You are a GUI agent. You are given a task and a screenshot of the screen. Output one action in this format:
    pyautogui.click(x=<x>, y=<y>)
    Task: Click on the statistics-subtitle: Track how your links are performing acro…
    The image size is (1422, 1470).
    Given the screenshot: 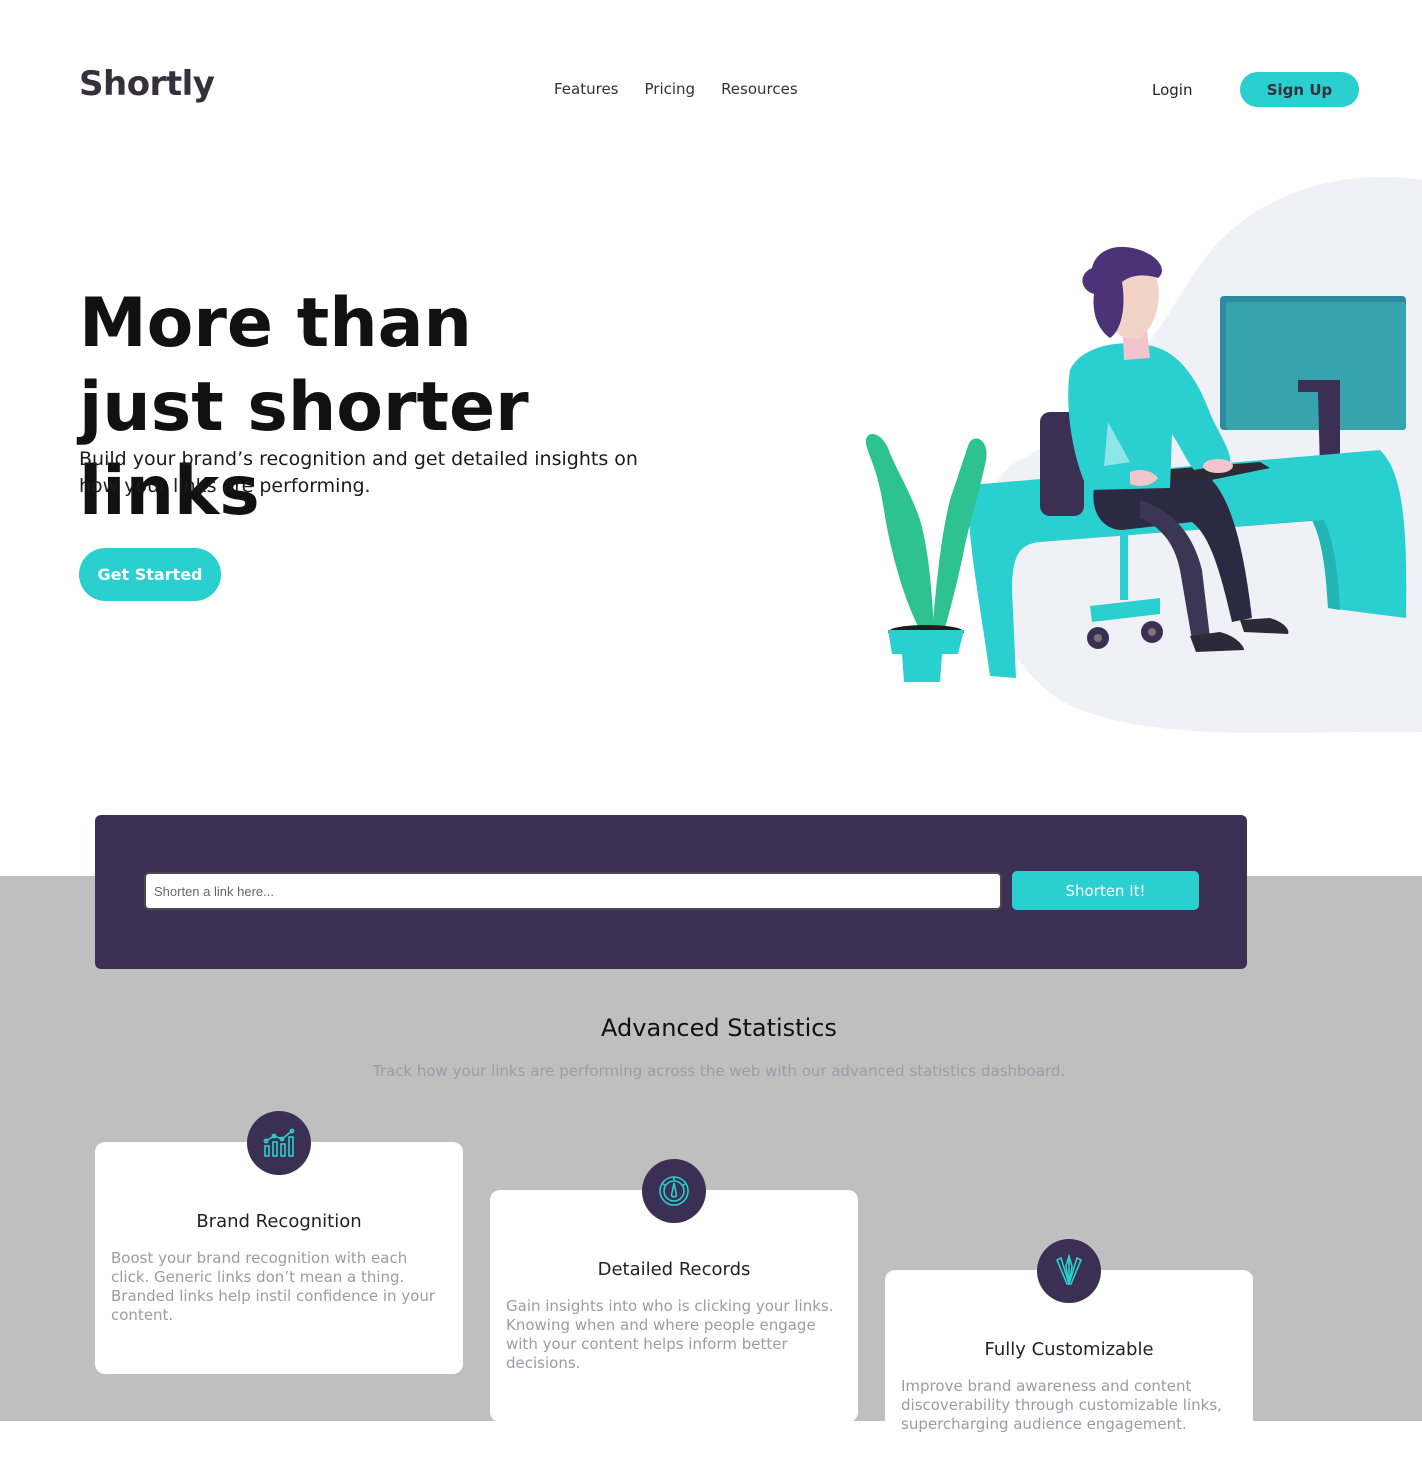 What is the action you would take?
    pyautogui.click(x=719, y=1071)
    